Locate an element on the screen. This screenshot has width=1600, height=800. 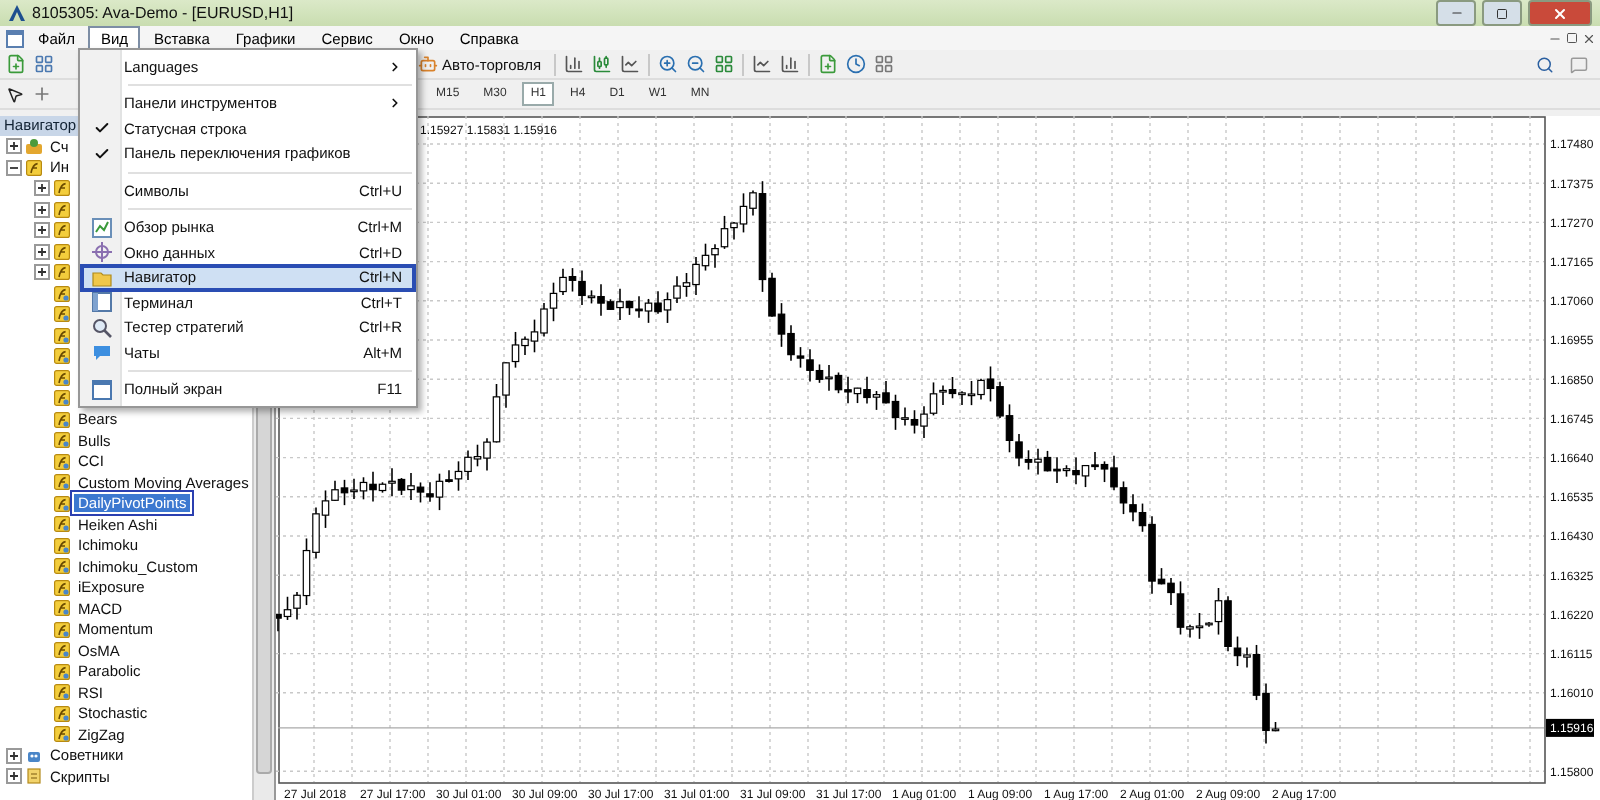
zoom-out-icon is located at coordinates (695, 64).